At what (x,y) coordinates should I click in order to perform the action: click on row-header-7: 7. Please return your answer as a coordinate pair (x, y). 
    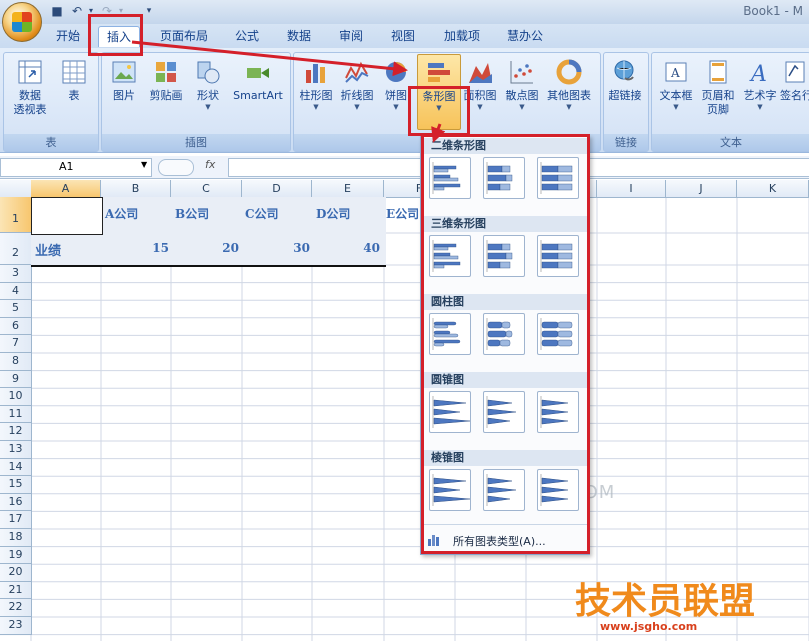
    Looking at the image, I should click on (16, 344).